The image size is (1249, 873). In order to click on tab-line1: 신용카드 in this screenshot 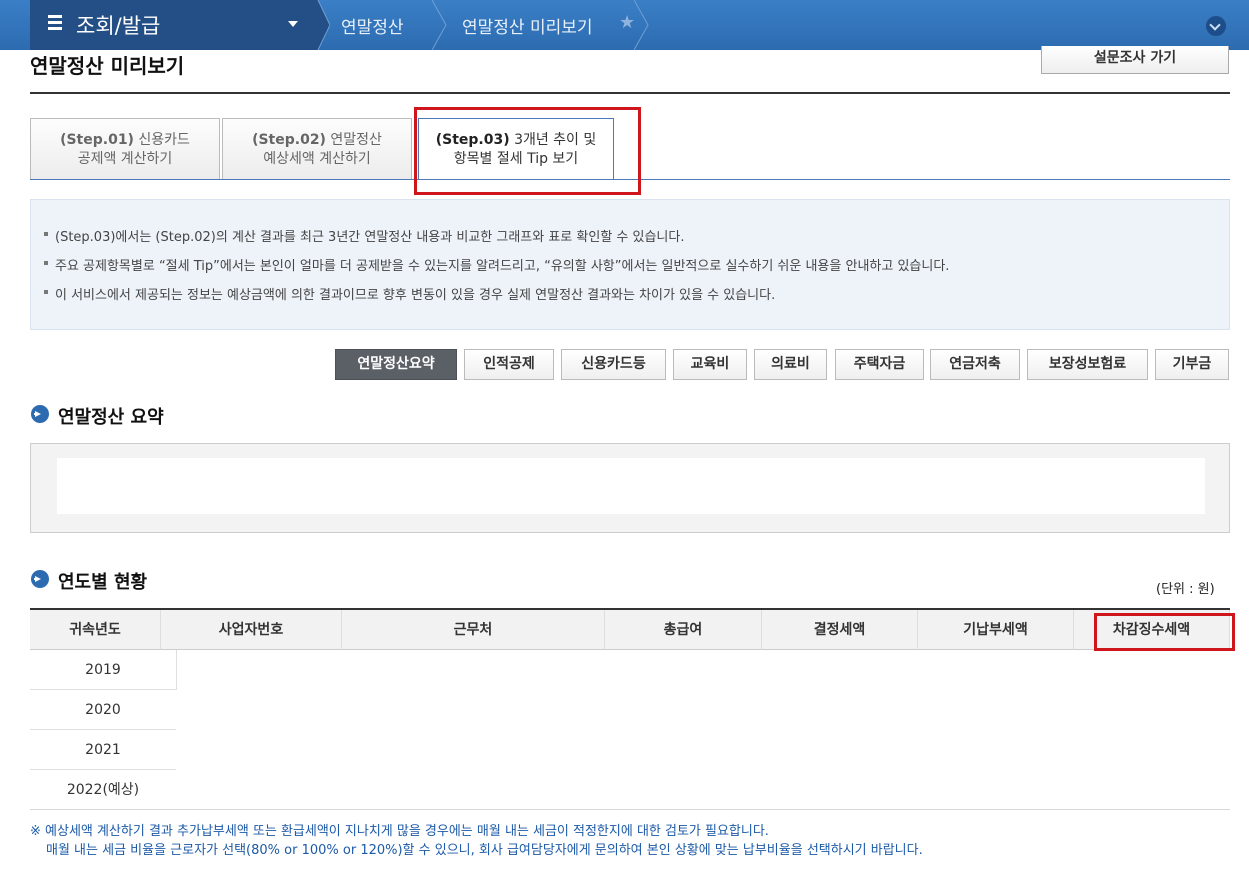, I will do `click(164, 140)`.